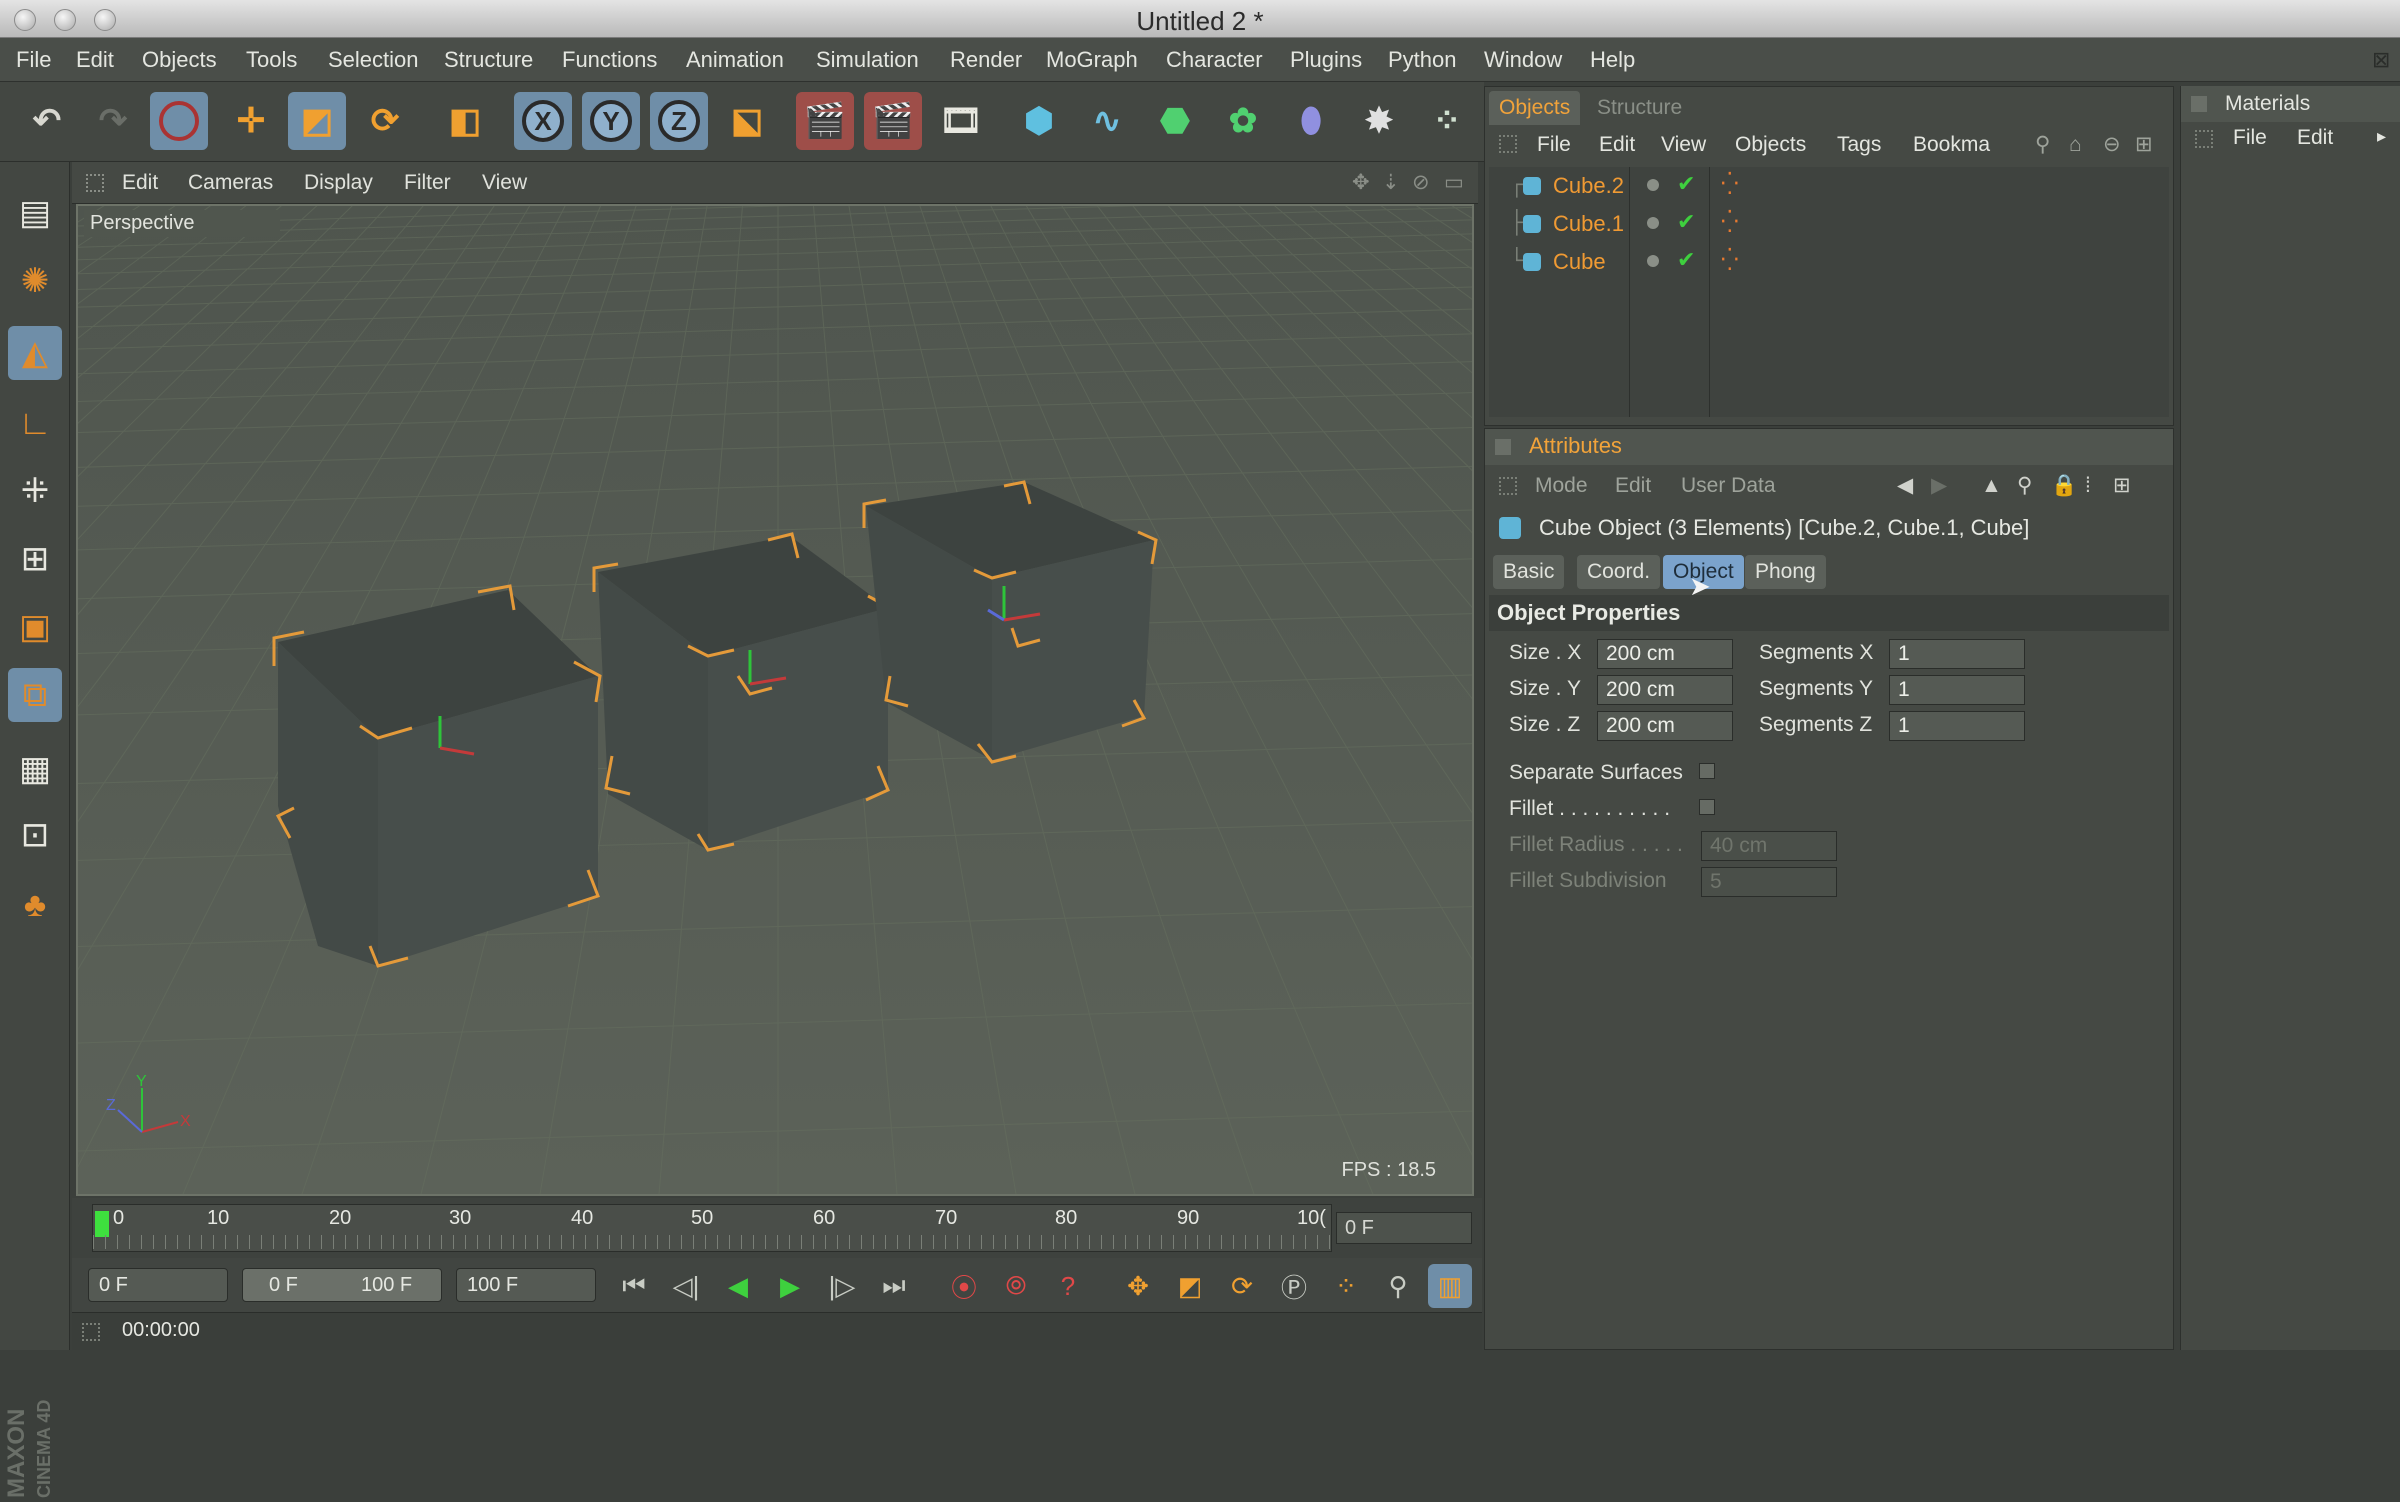 The image size is (2400, 1502). I want to click on segments-z-field: 1, so click(1957, 726).